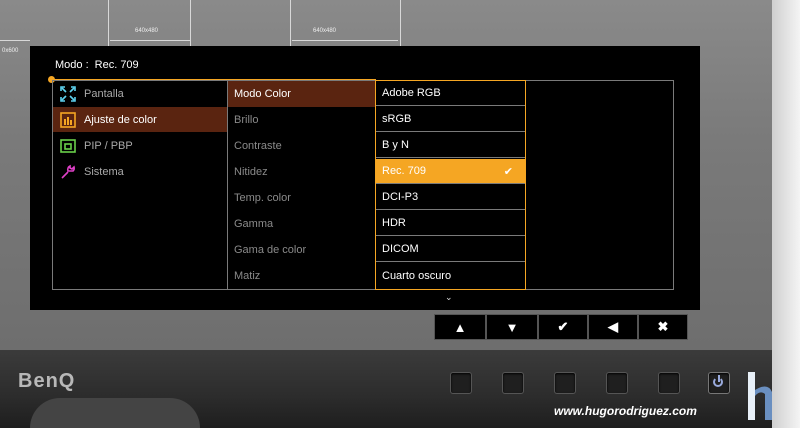 This screenshot has width=800, height=428. I want to click on menu-item-label: Pantalla, so click(104, 93).